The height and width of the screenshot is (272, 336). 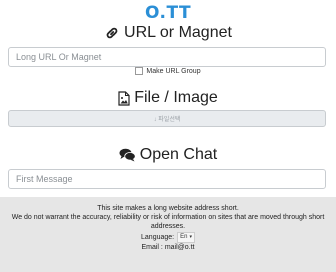 What do you see at coordinates (176, 97) in the screenshot?
I see `file-section-label: File / Image` at bounding box center [176, 97].